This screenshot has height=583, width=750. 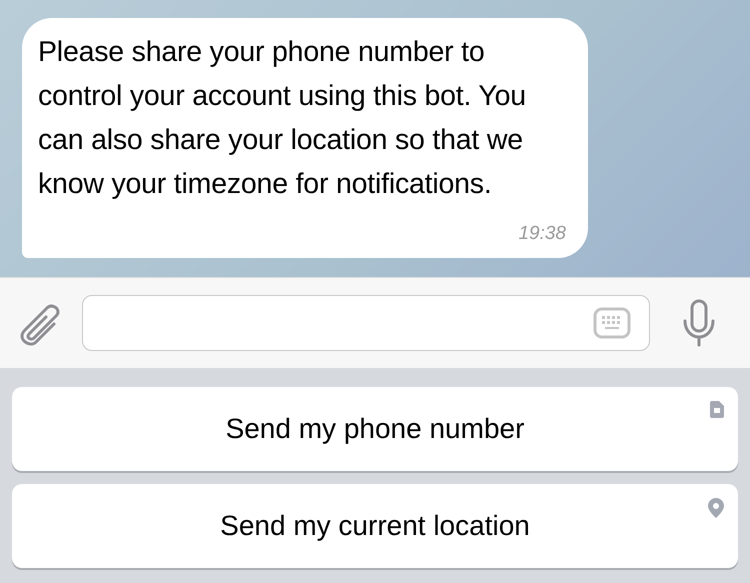 I want to click on reply-button: Send my phone number, so click(x=375, y=429).